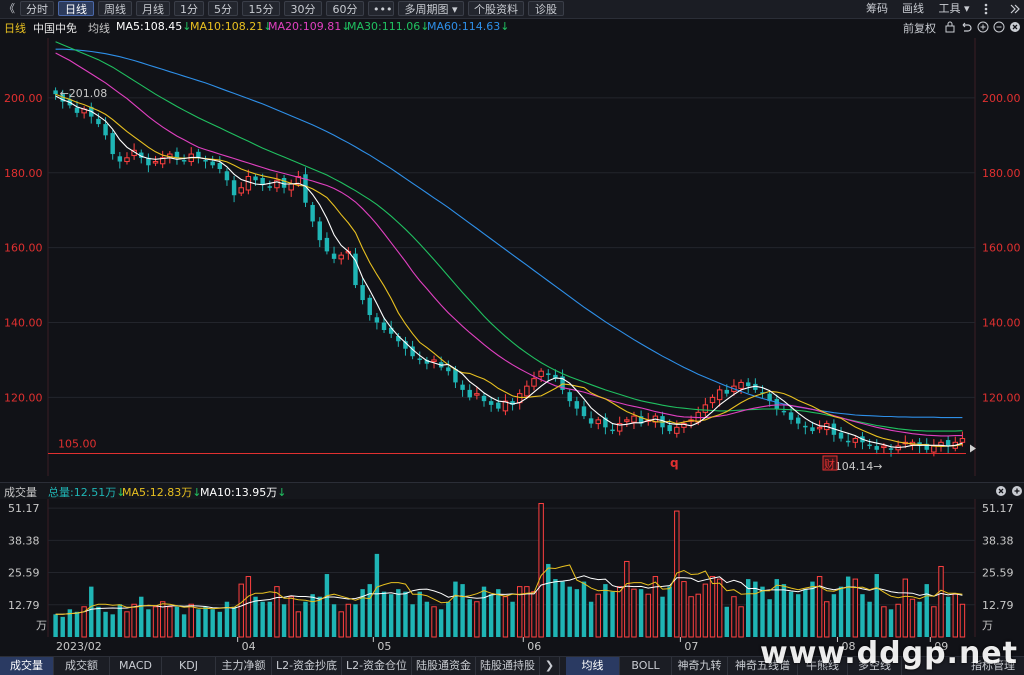 The image size is (1024, 675). I want to click on volume-total: 总量:12.51万↓, so click(87, 492).